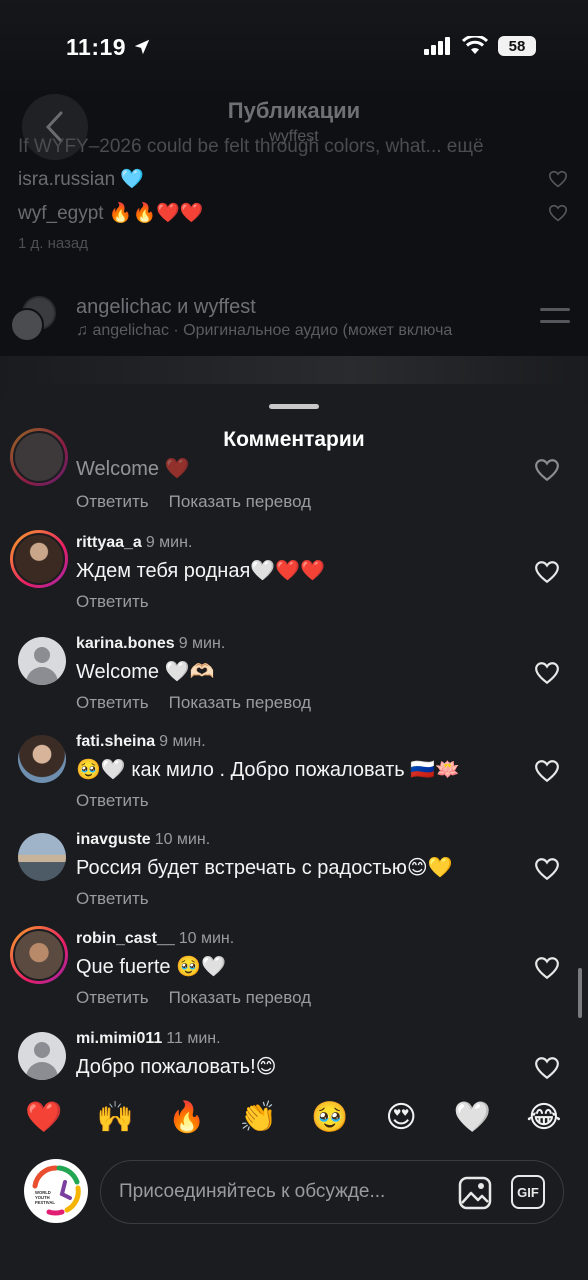  I want to click on location-arrow-icon, so click(142, 47).